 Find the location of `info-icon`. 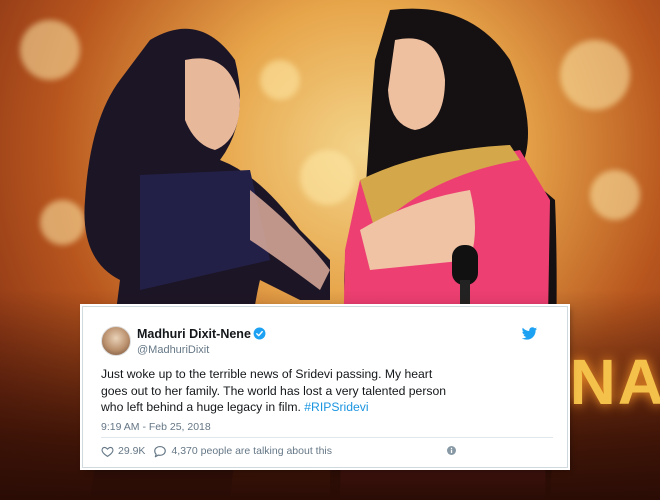

info-icon is located at coordinates (451, 450).